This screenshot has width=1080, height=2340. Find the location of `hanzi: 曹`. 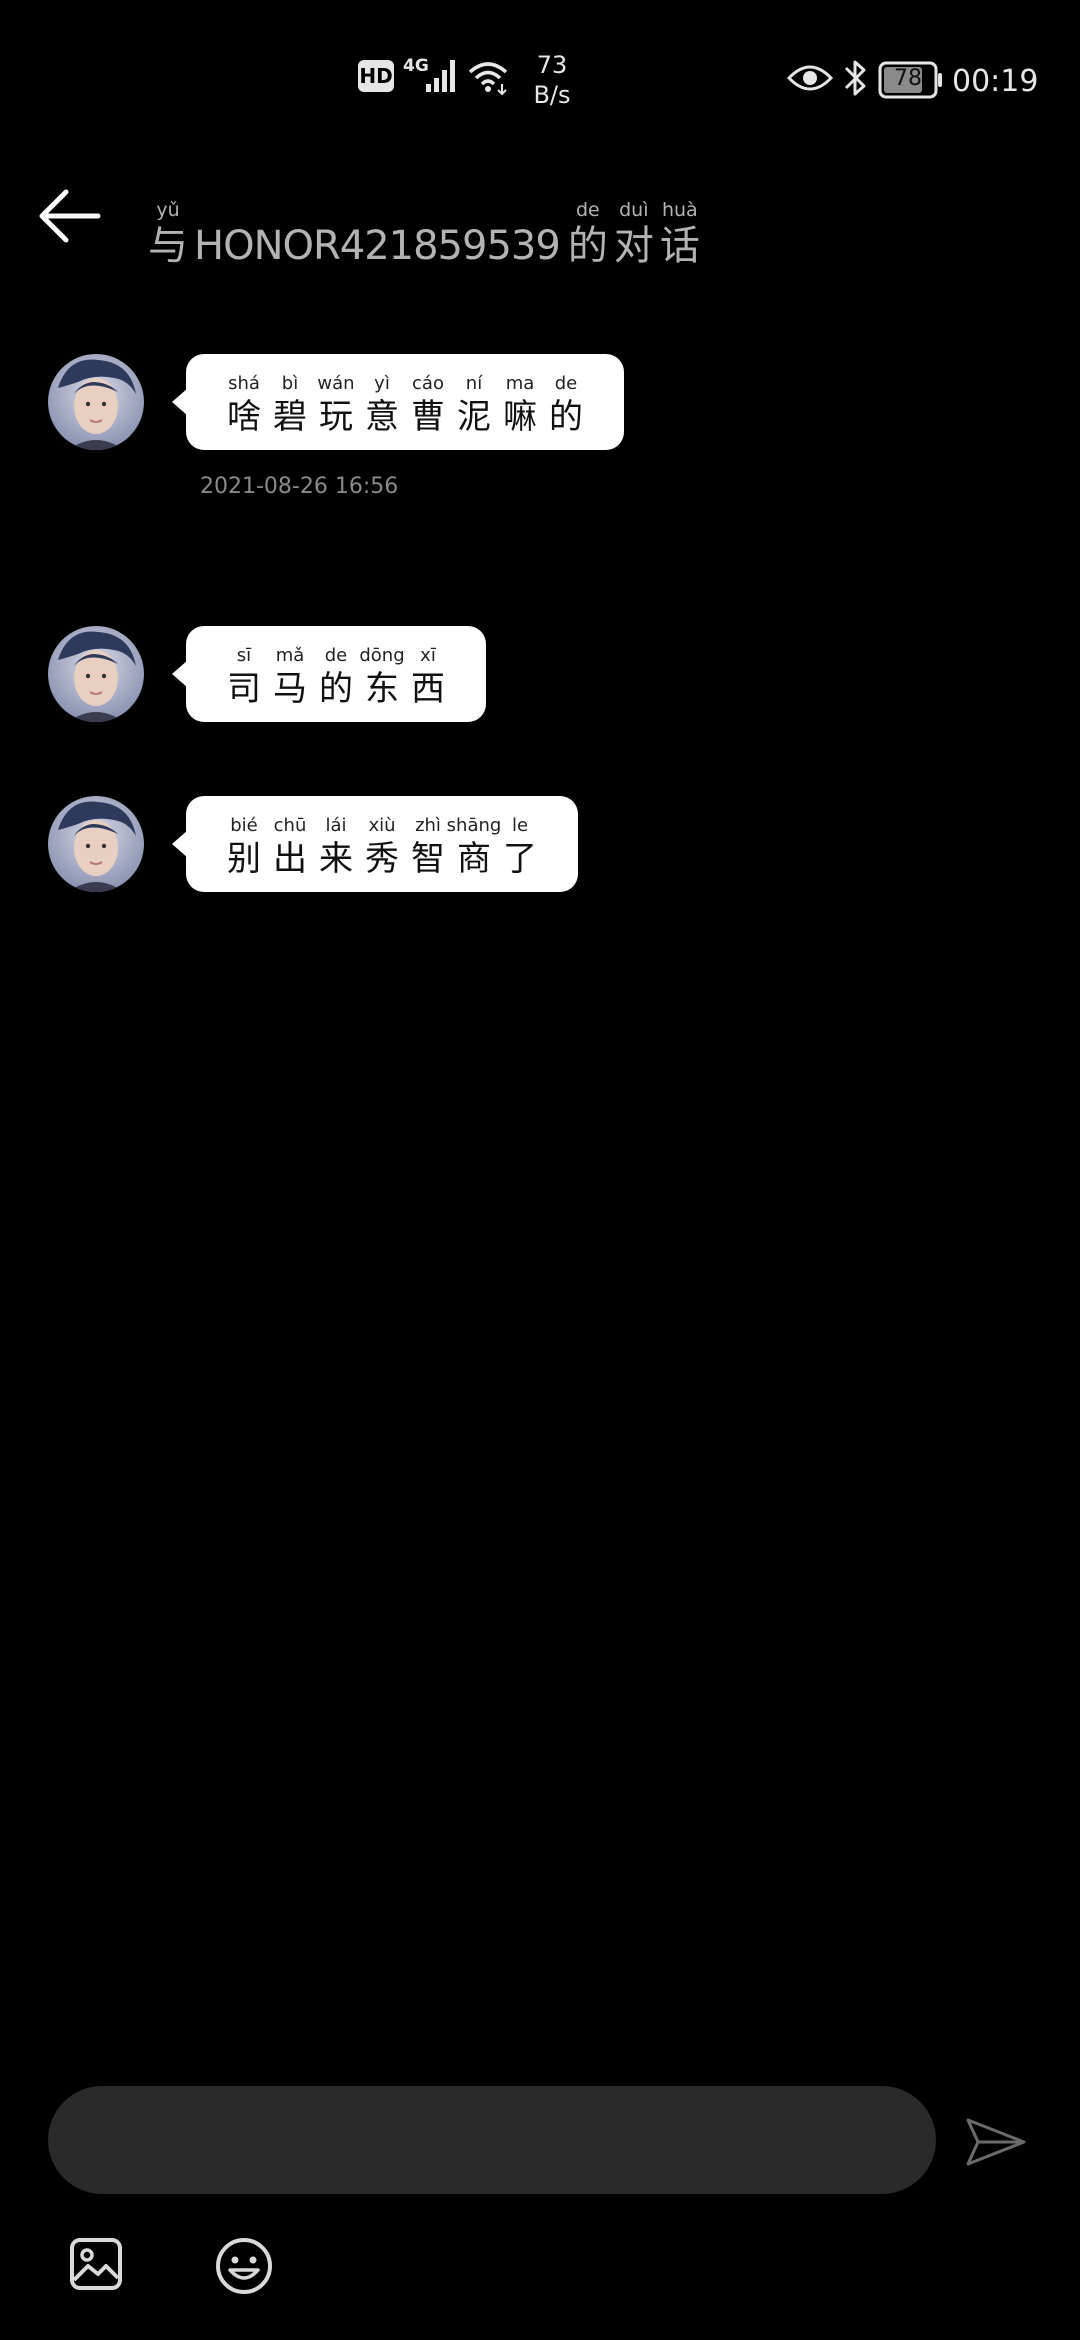

hanzi: 曹 is located at coordinates (428, 417).